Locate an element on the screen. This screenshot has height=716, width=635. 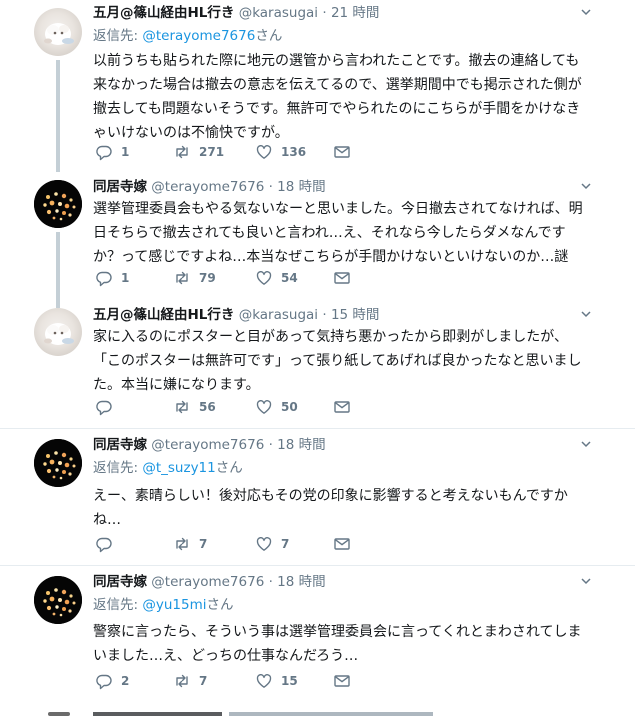
timestamp: 15 時間 is located at coordinates (355, 315).